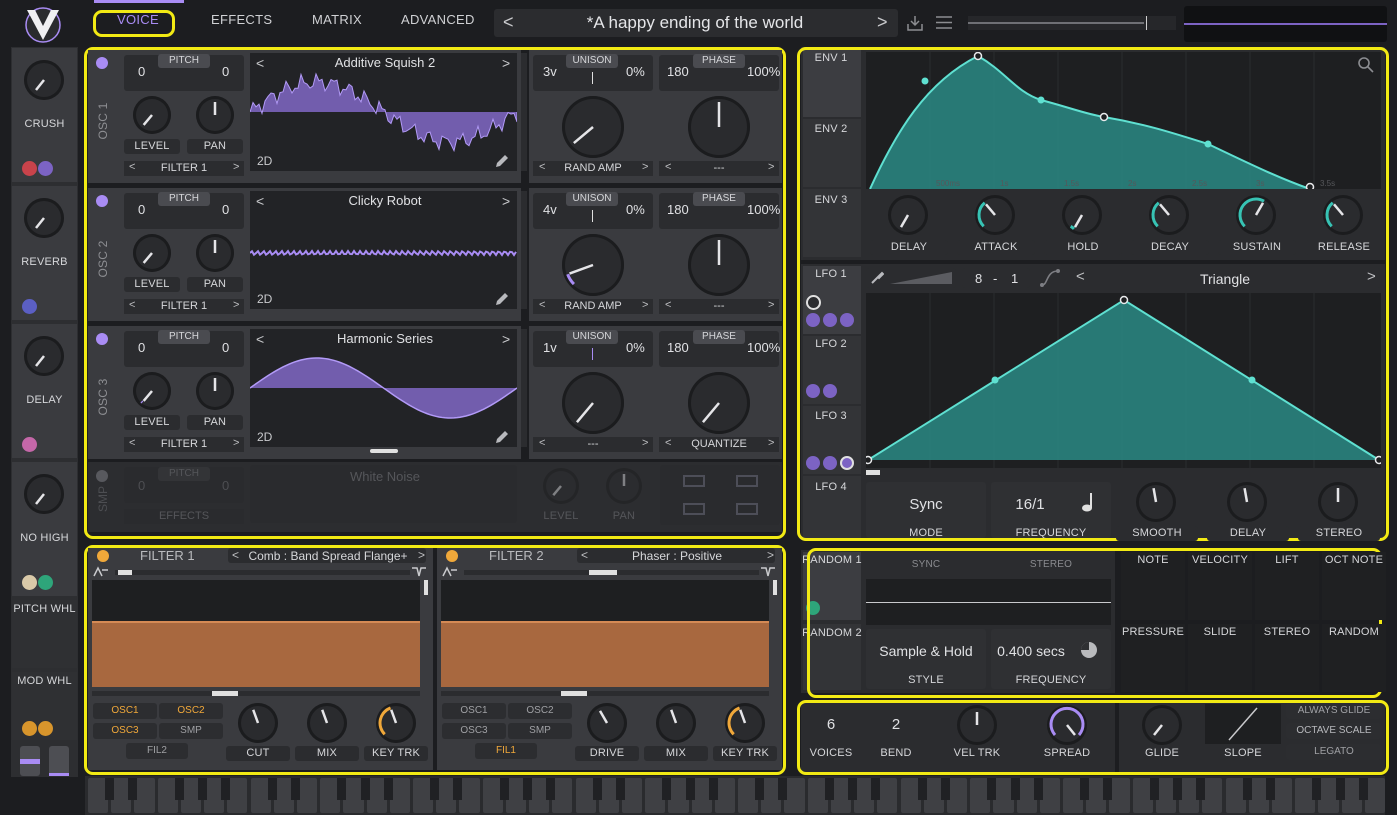 Image resolution: width=1397 pixels, height=815 pixels. What do you see at coordinates (157, 751) in the screenshot?
I see `filter1-source-fil2: FIL2` at bounding box center [157, 751].